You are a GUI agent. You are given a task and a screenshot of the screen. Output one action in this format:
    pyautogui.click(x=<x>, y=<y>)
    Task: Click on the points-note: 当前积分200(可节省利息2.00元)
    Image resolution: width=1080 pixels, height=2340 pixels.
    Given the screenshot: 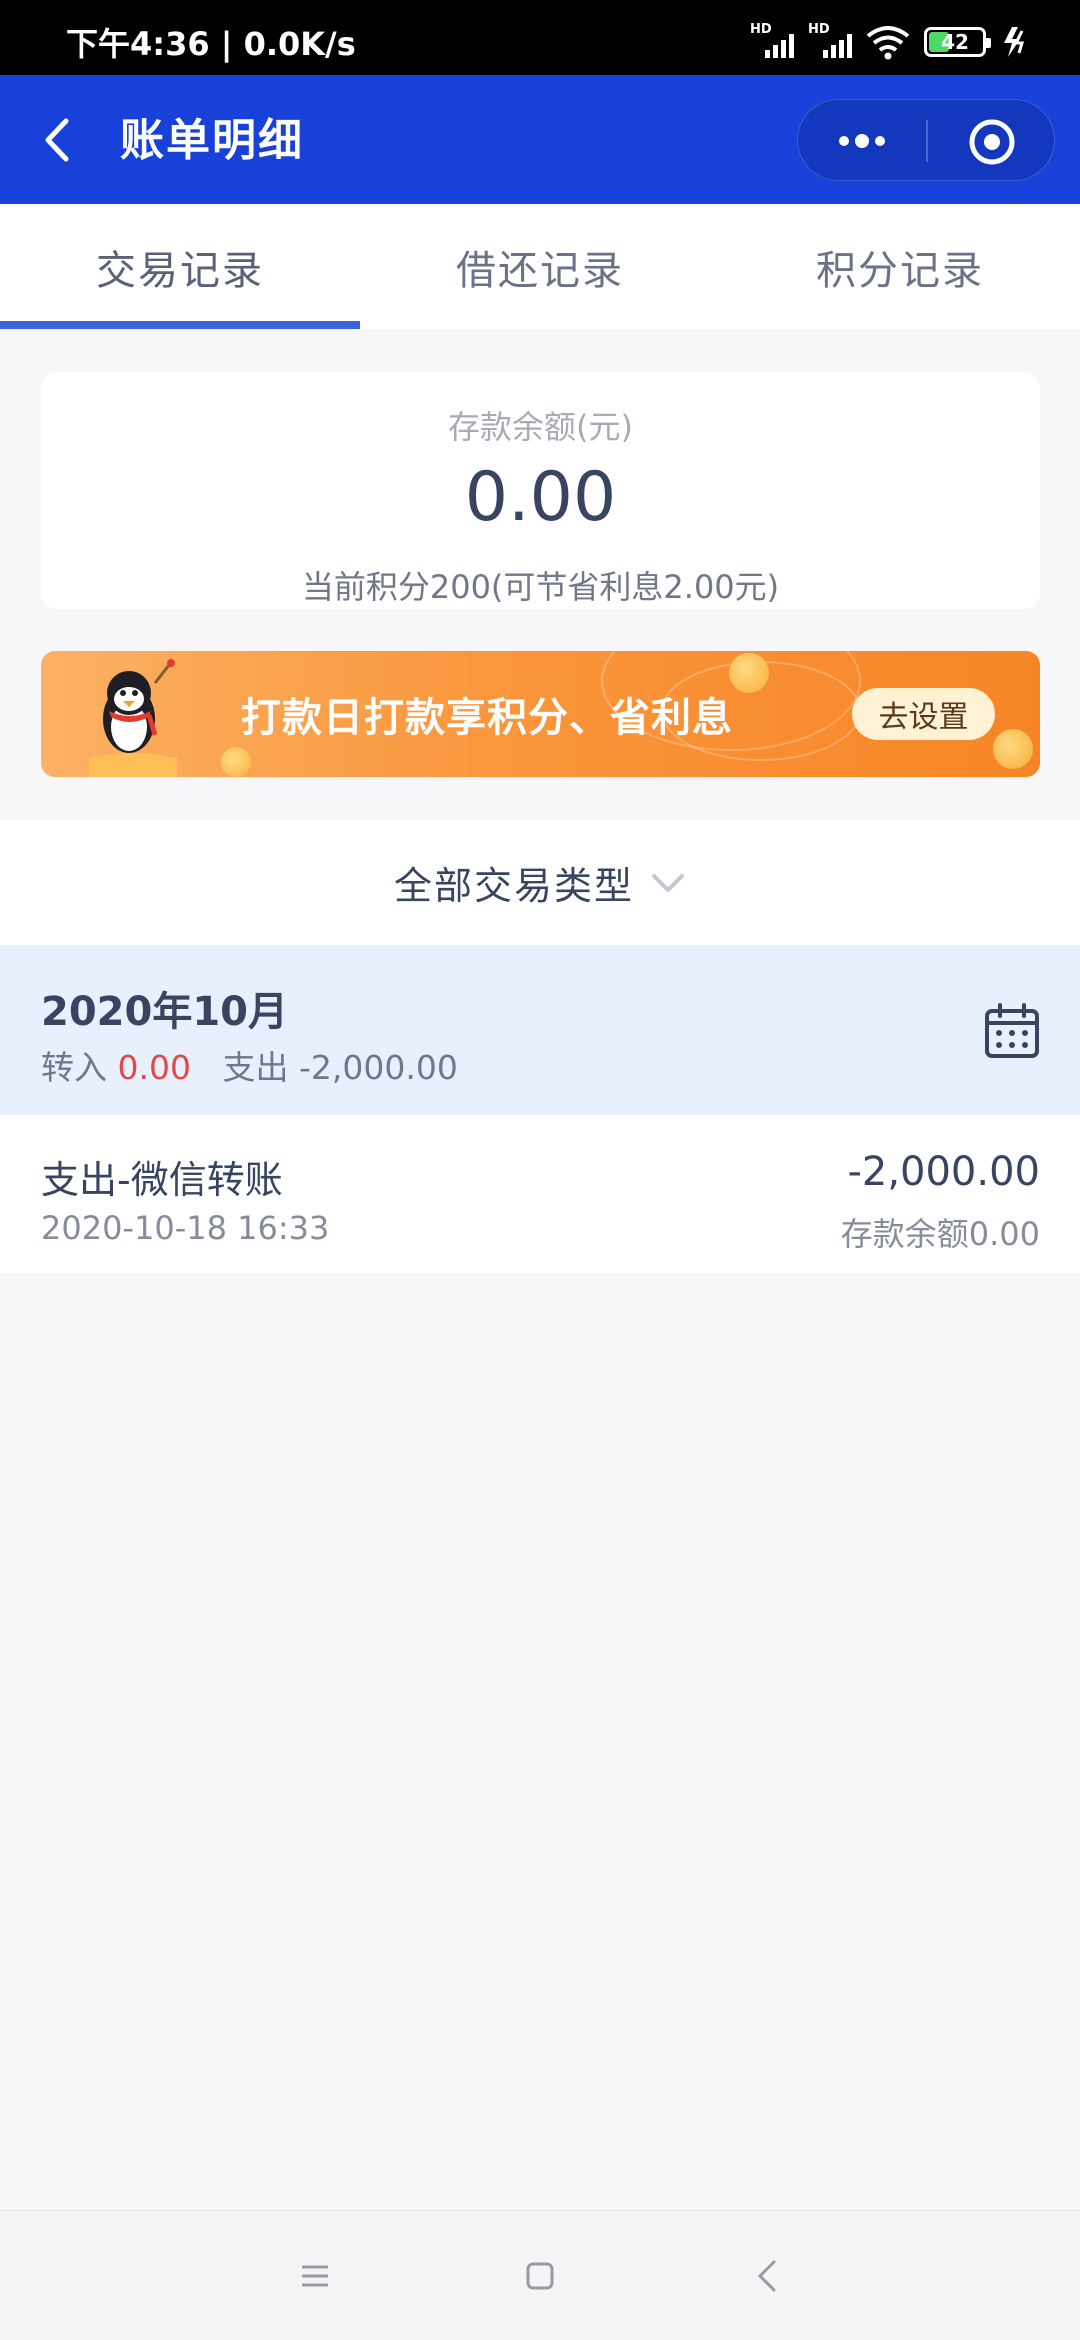 What is the action you would take?
    pyautogui.click(x=540, y=587)
    